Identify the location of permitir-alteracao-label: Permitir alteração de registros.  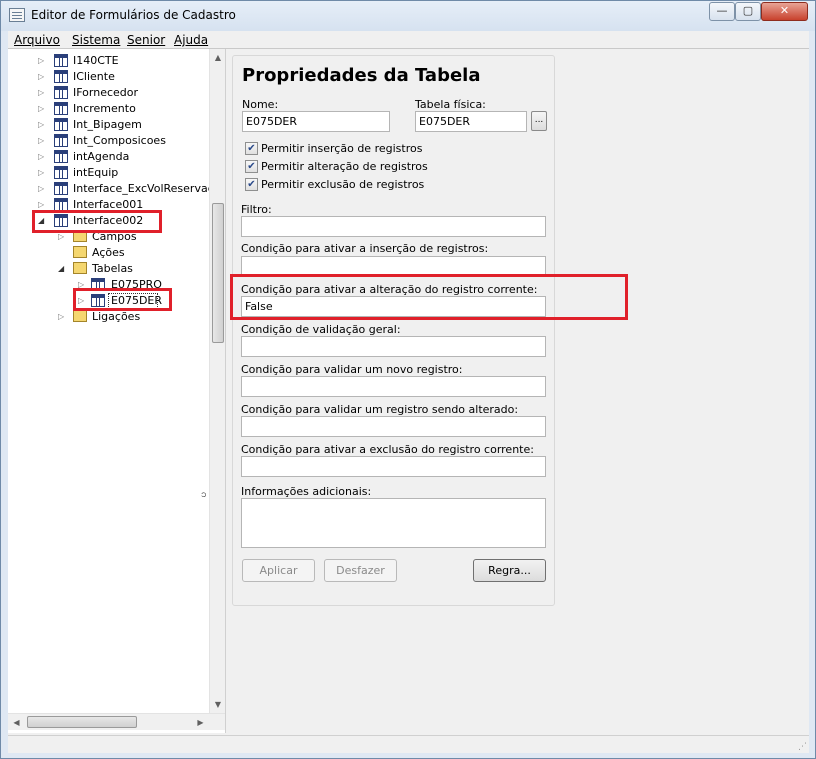
(344, 166).